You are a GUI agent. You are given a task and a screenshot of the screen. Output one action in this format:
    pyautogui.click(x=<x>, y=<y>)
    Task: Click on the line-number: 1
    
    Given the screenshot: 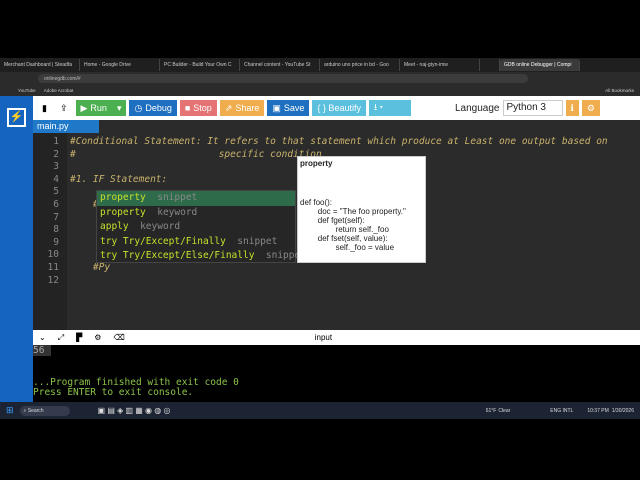 What is the action you would take?
    pyautogui.click(x=56, y=141)
    